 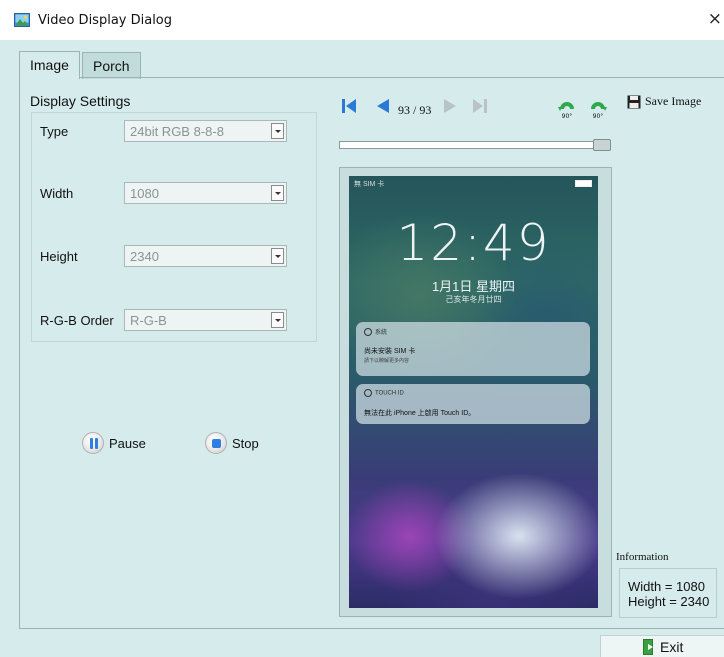 What do you see at coordinates (22, 20) in the screenshot?
I see `image-app-icon` at bounding box center [22, 20].